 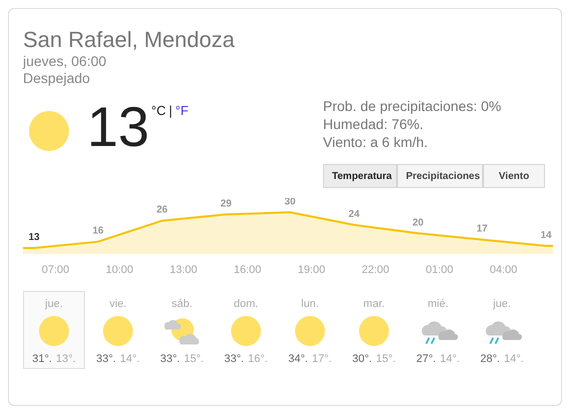 What do you see at coordinates (182, 304) in the screenshot?
I see `day-label: sáb.` at bounding box center [182, 304].